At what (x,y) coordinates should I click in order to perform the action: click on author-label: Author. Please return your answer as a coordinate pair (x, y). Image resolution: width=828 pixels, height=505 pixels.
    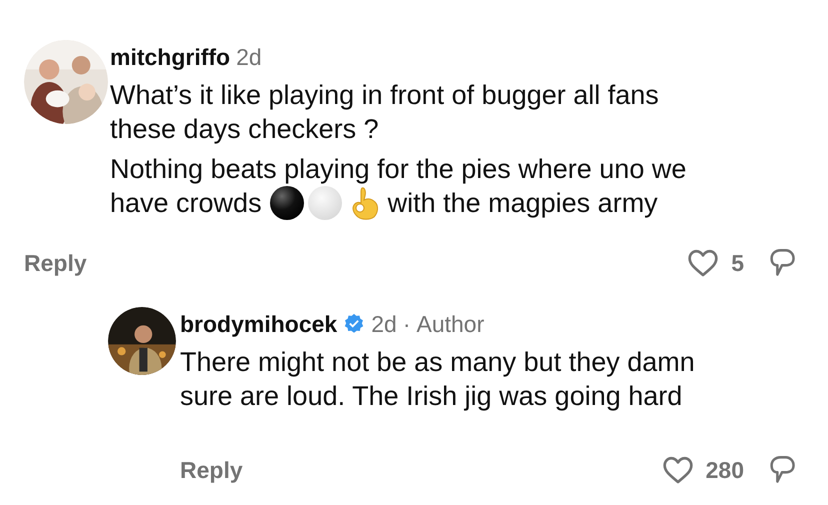
    Looking at the image, I should click on (450, 324).